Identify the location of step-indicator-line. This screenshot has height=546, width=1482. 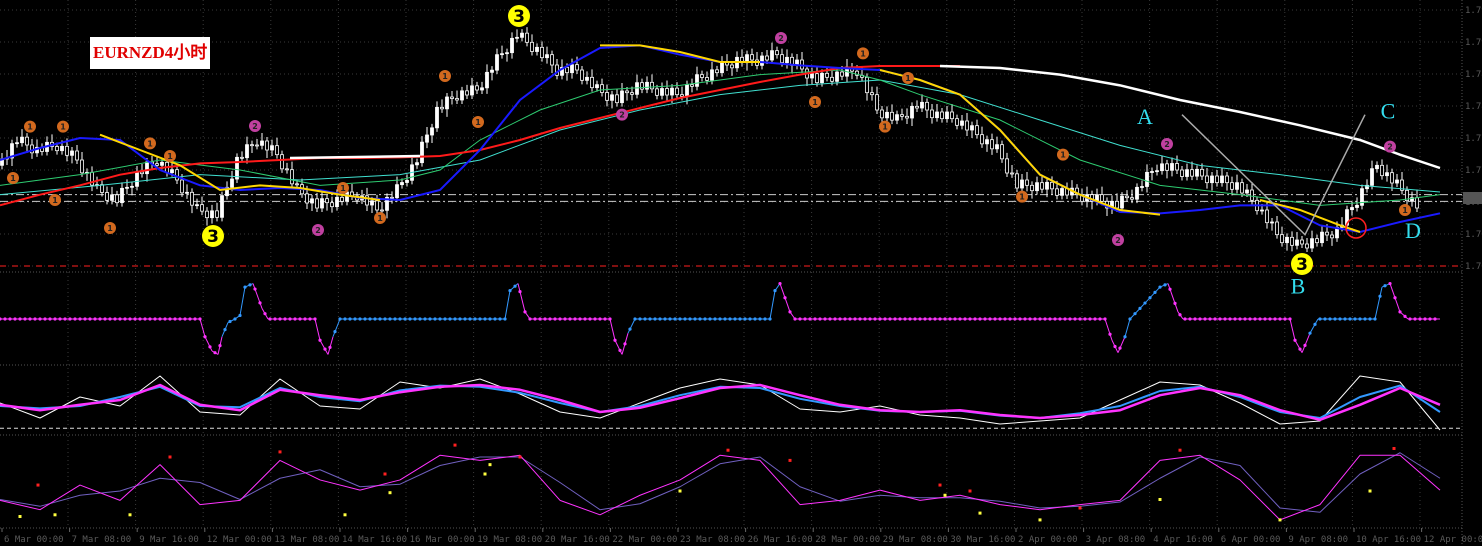
(612, 329).